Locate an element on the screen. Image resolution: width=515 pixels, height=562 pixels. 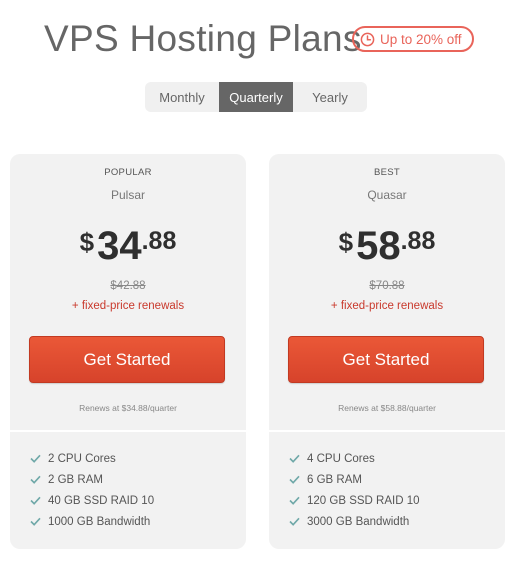
feature-label: 2 GB RAM is located at coordinates (75, 479).